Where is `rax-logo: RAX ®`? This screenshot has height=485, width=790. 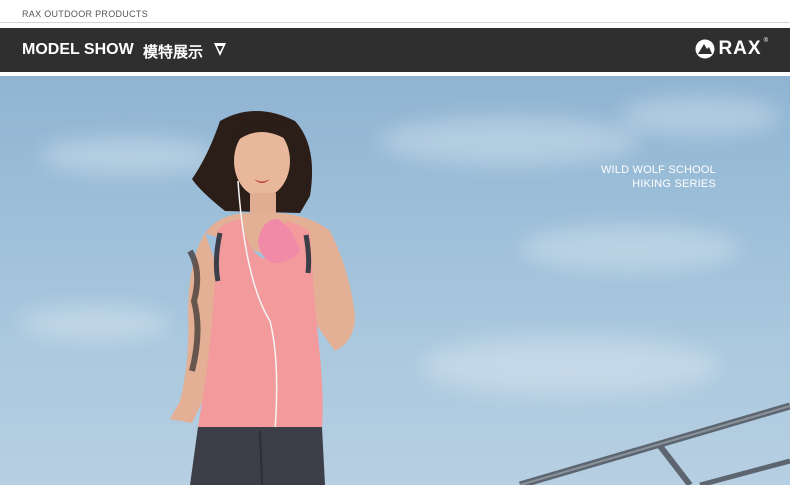 rax-logo: RAX ® is located at coordinates (731, 49).